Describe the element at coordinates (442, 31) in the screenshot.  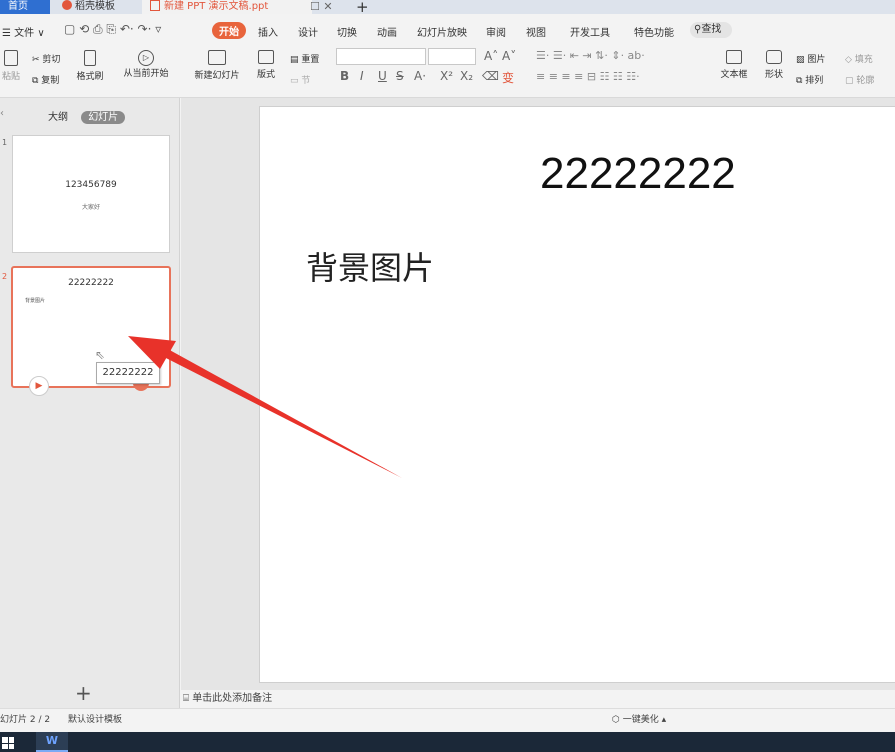
I see `menu-slideshow: 幻灯片放映` at that location.